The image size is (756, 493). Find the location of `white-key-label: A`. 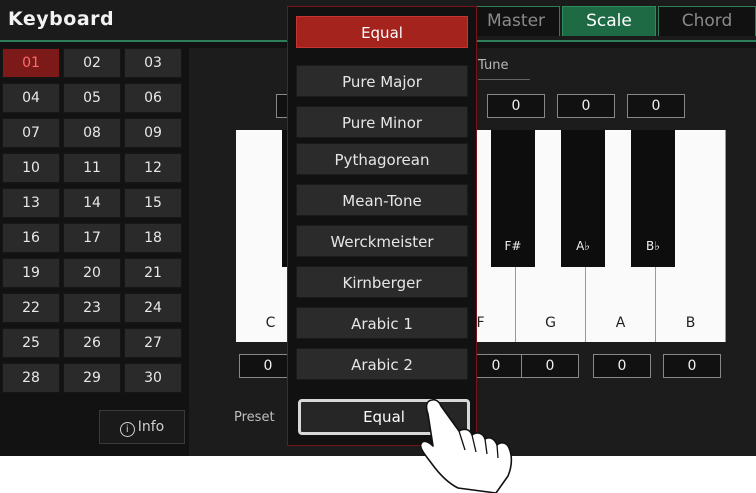

white-key-label: A is located at coordinates (620, 323).